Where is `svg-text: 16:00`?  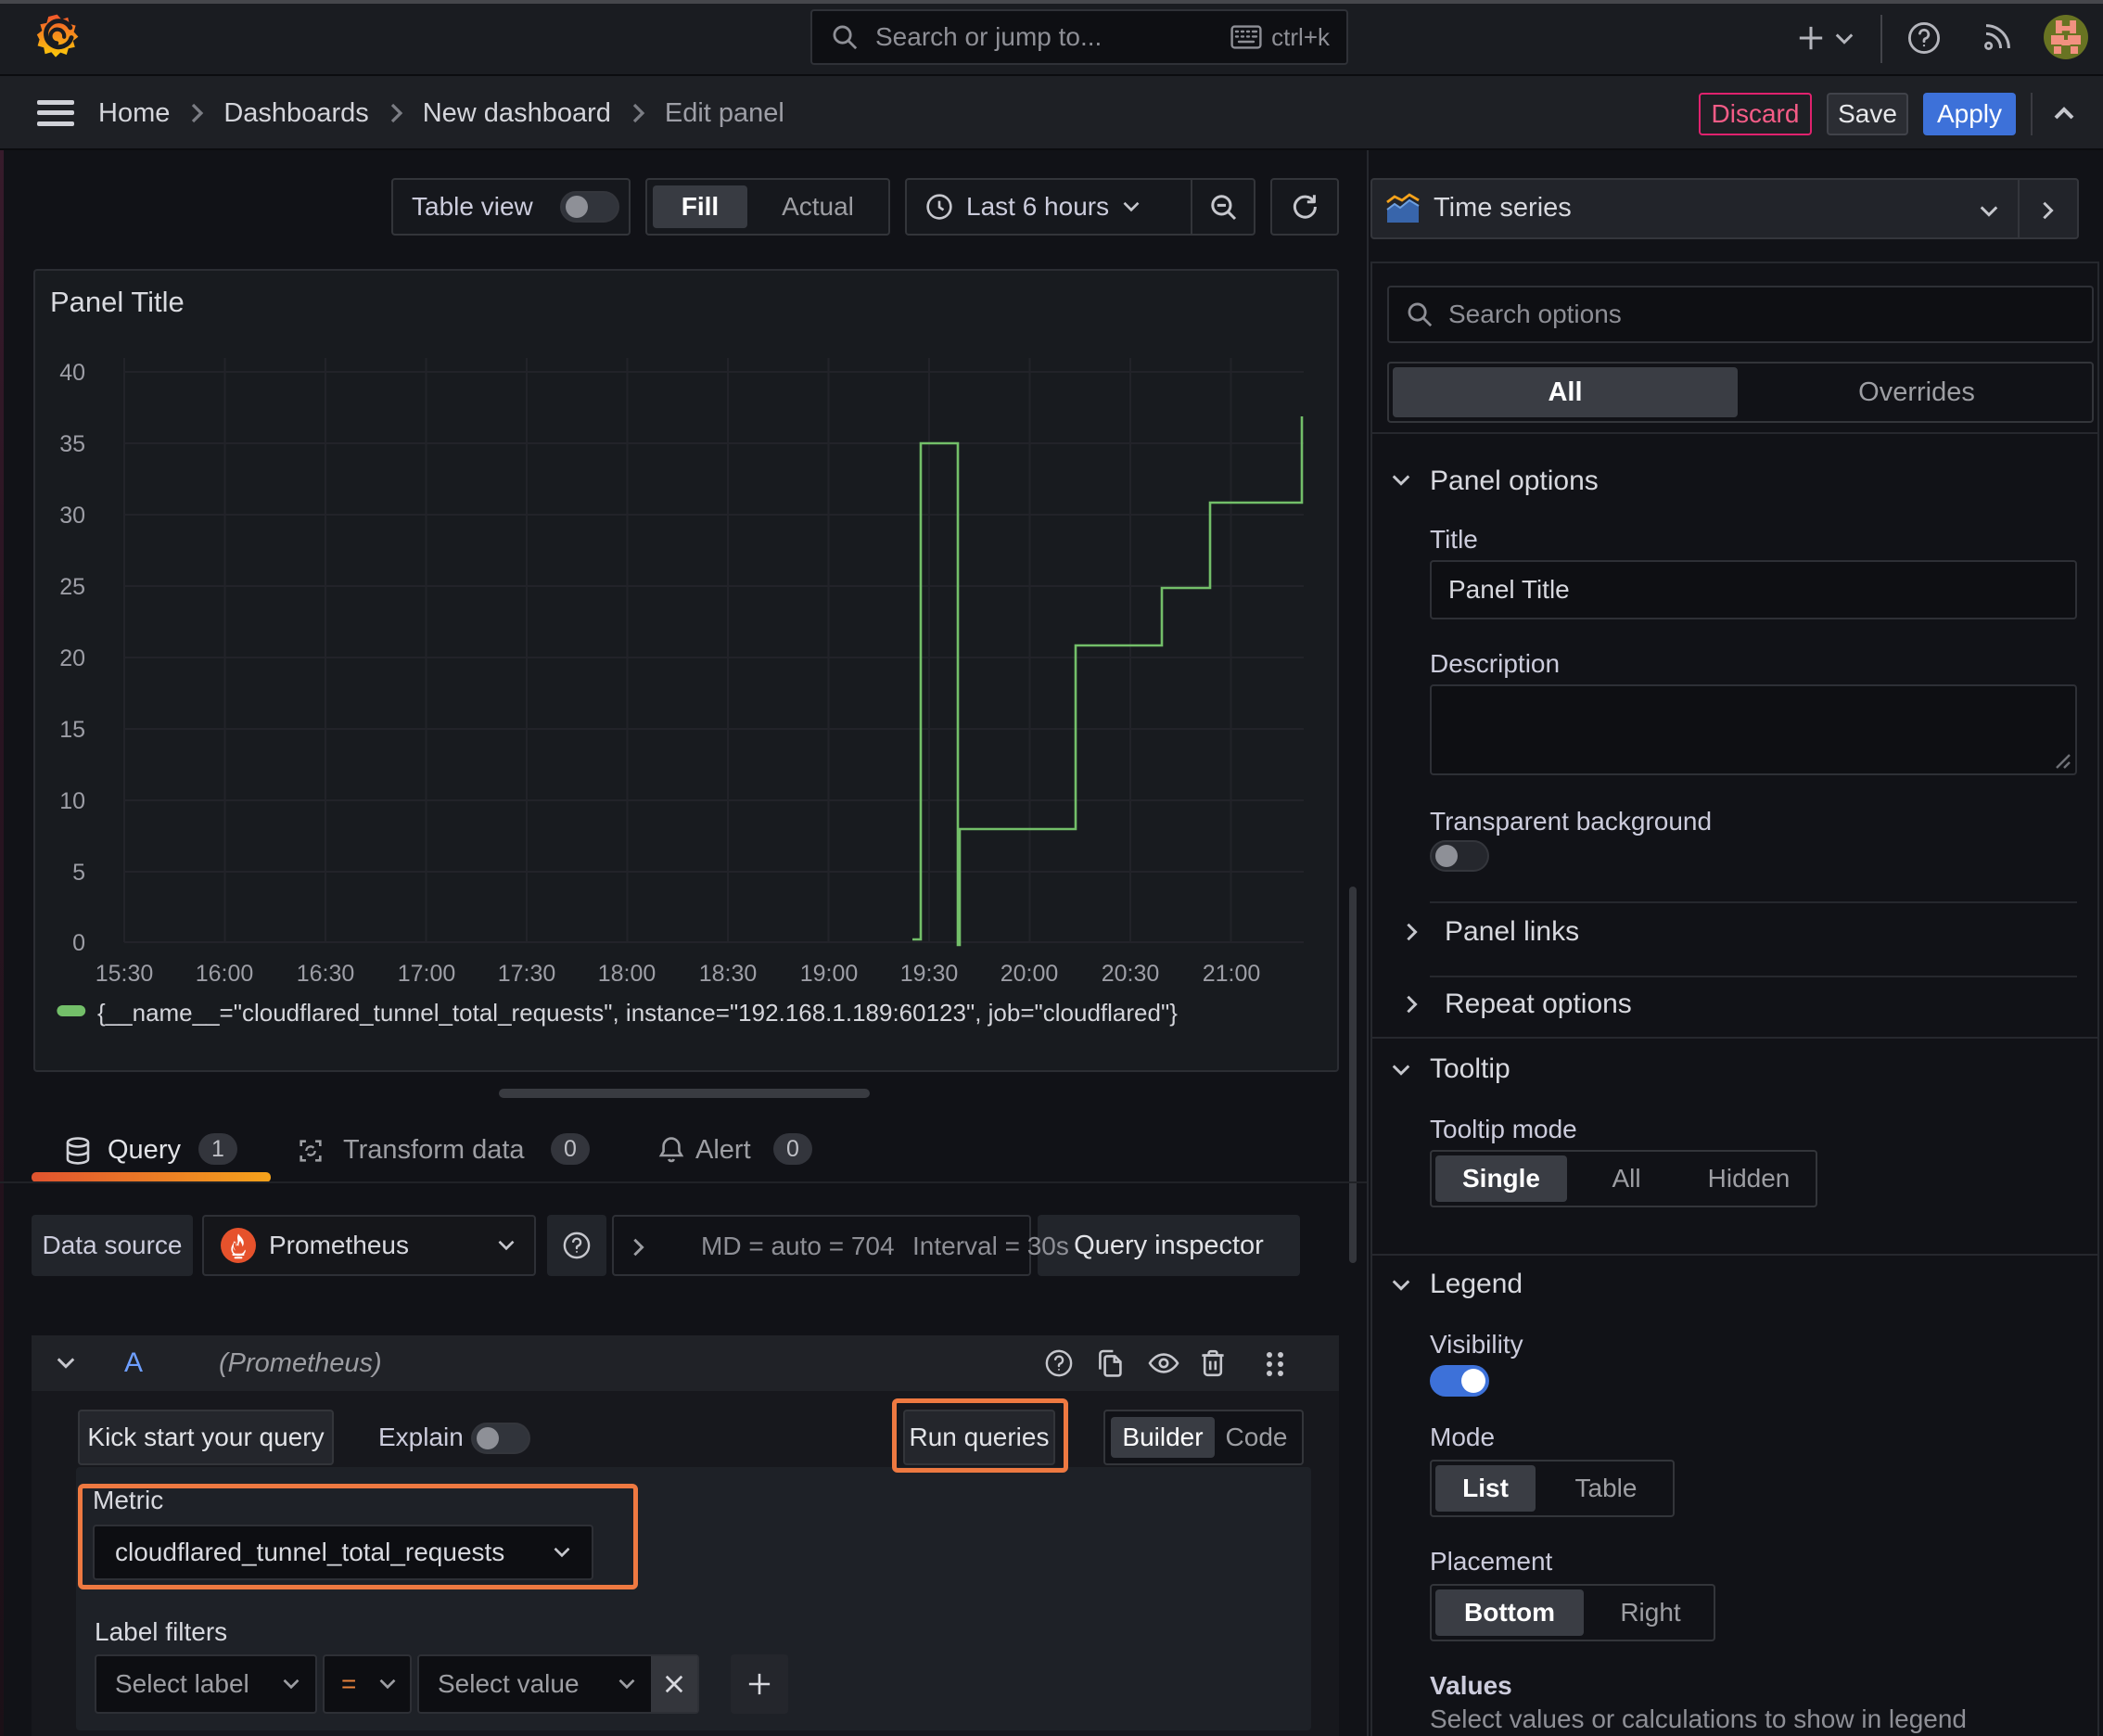 svg-text: 16:00 is located at coordinates (225, 974).